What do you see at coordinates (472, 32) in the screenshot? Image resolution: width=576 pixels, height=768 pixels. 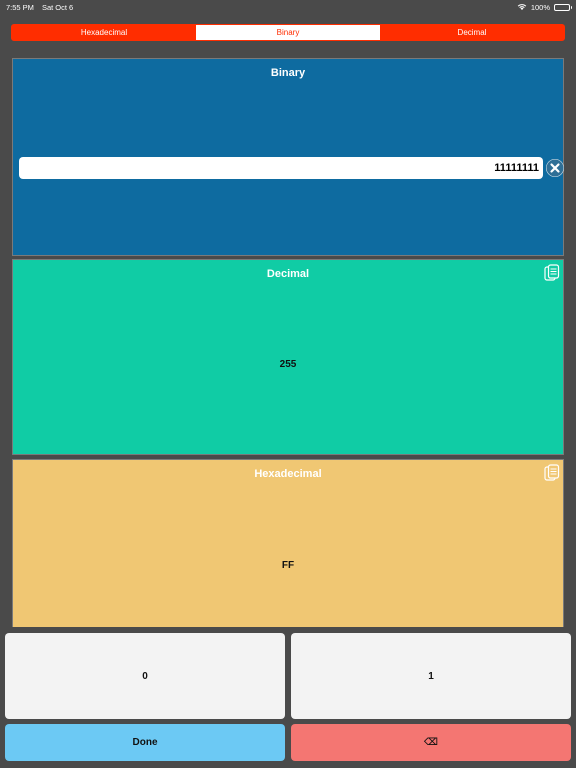 I see `segment-decimal: Decimal` at bounding box center [472, 32].